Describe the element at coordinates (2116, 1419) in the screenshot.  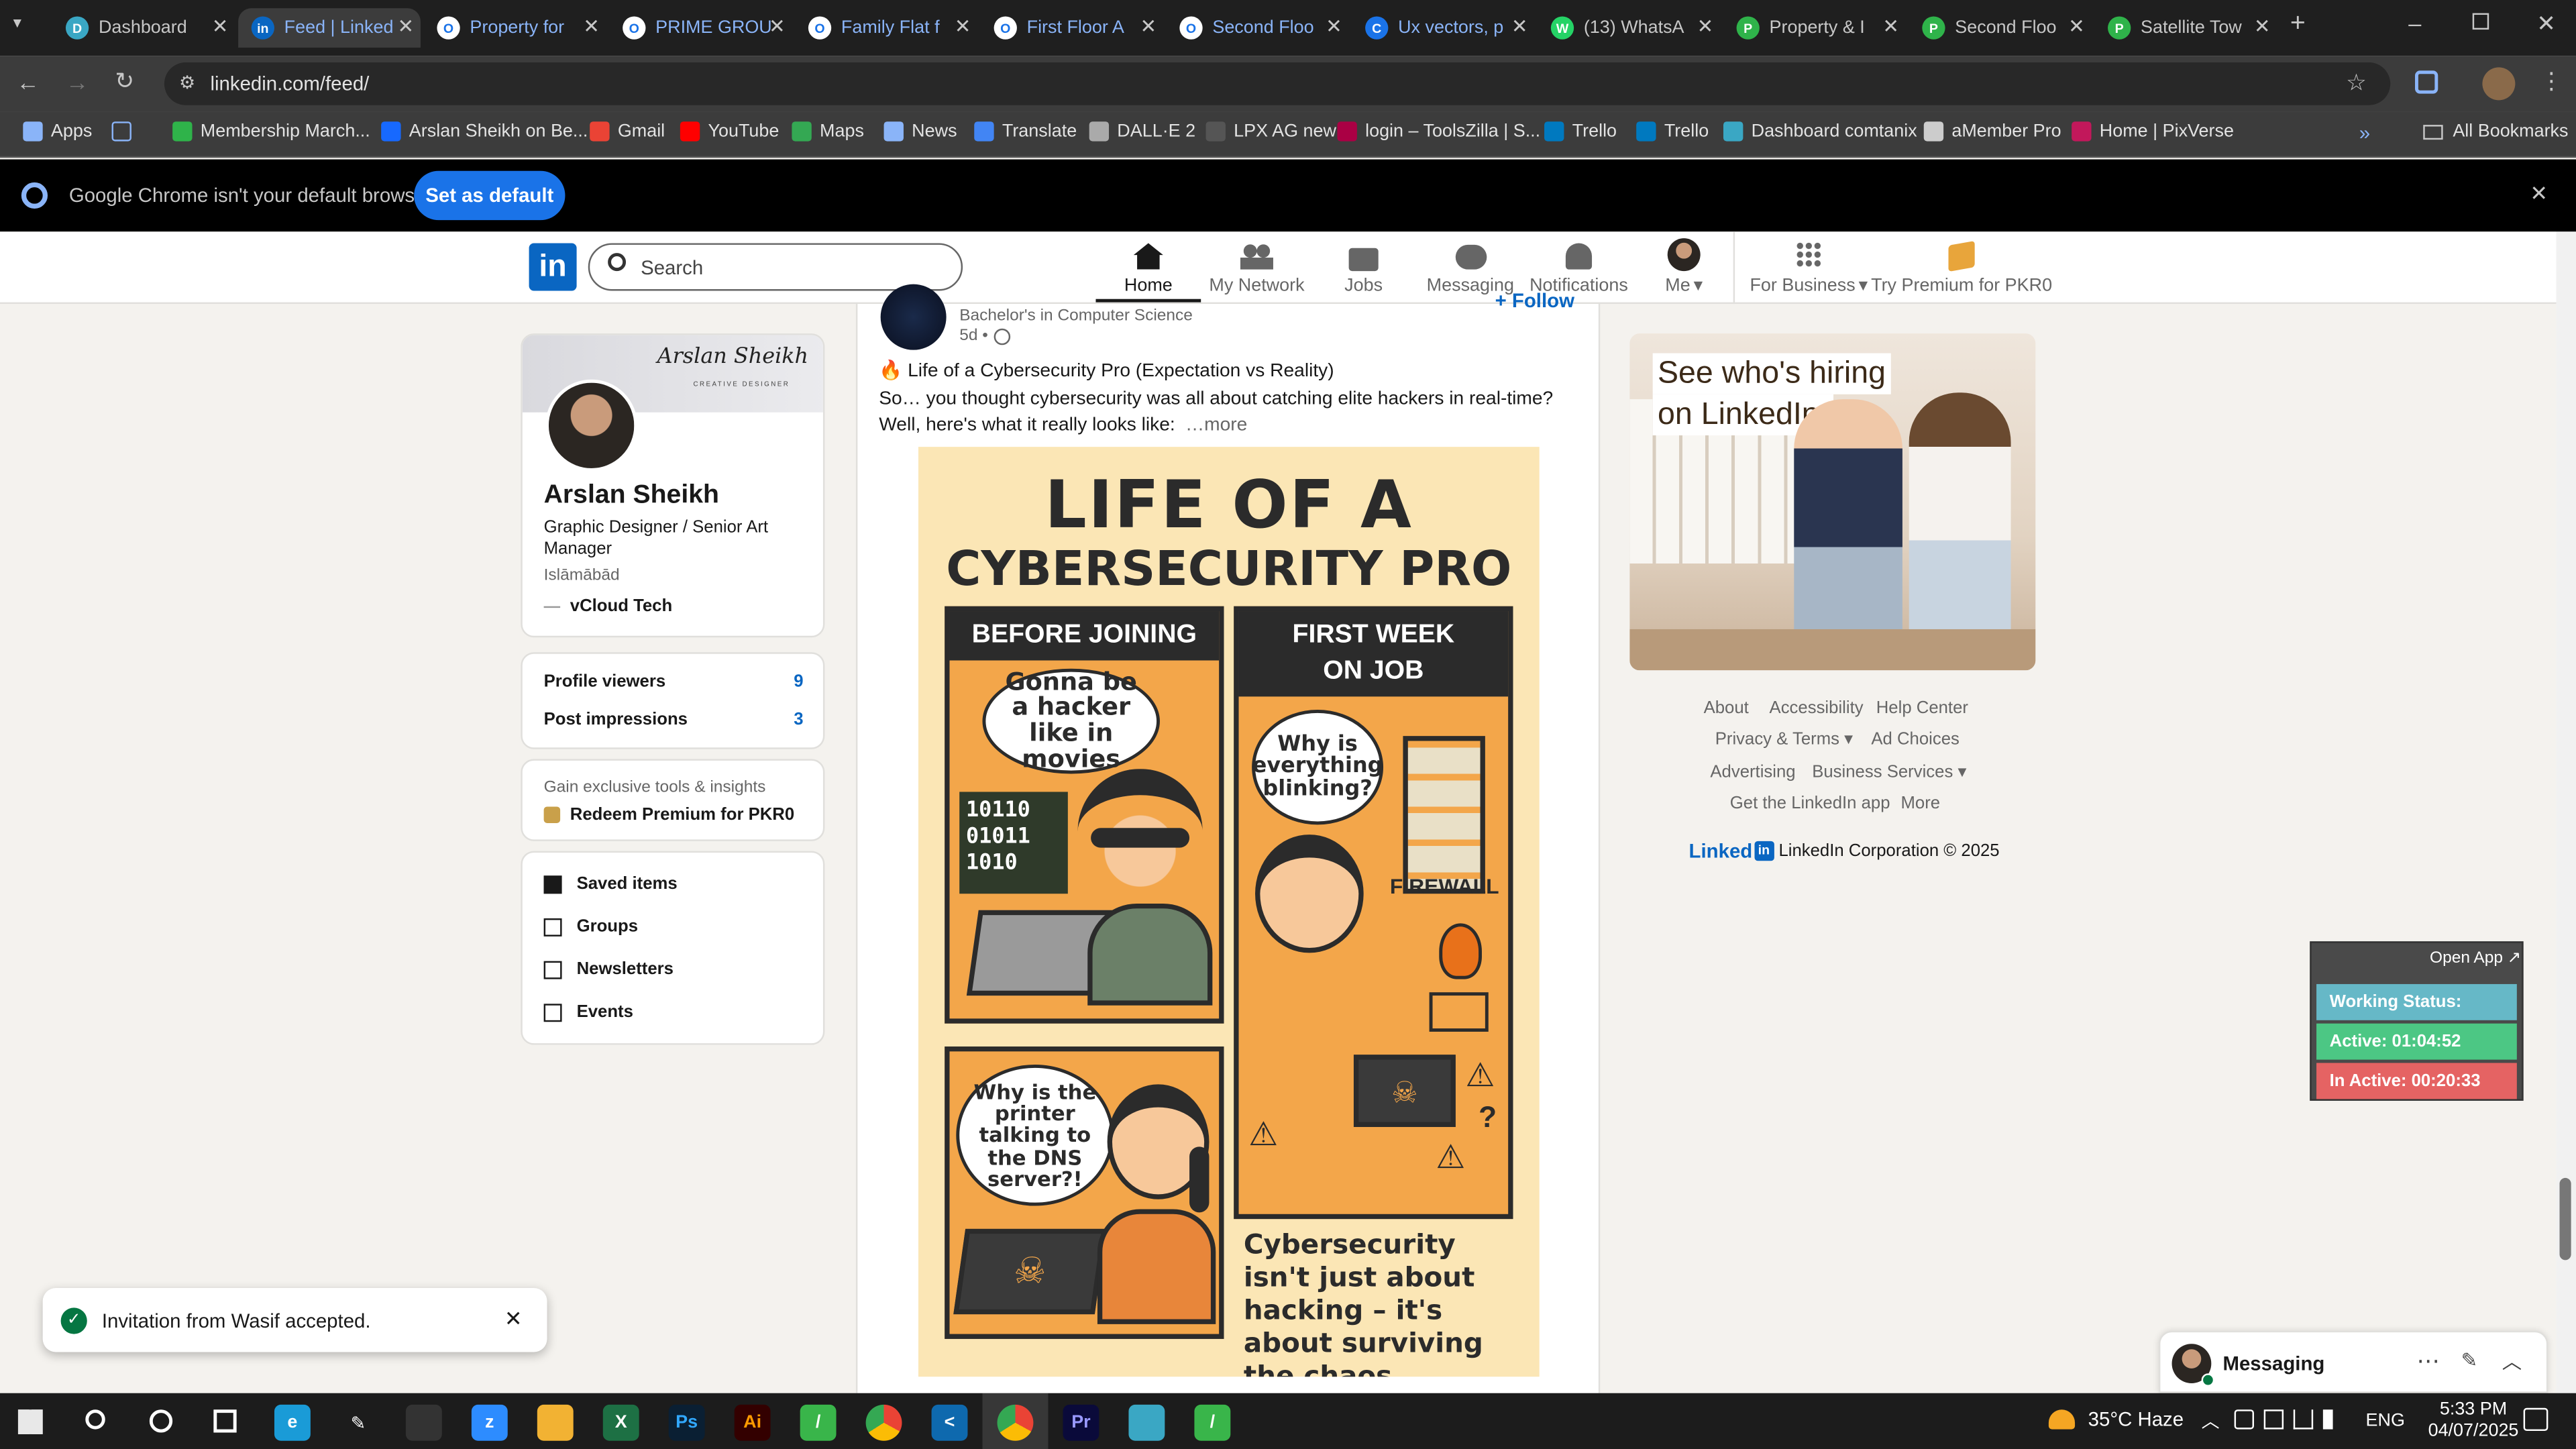
I see `weather-widget: 35°C Haze` at that location.